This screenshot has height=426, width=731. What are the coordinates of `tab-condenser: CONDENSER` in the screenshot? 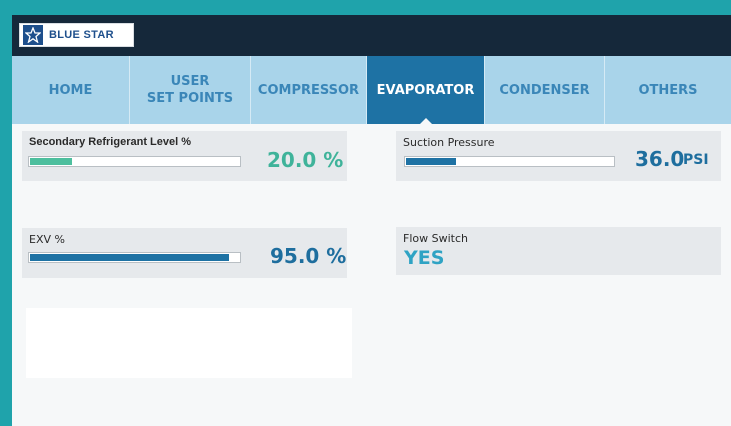 It's located at (545, 90).